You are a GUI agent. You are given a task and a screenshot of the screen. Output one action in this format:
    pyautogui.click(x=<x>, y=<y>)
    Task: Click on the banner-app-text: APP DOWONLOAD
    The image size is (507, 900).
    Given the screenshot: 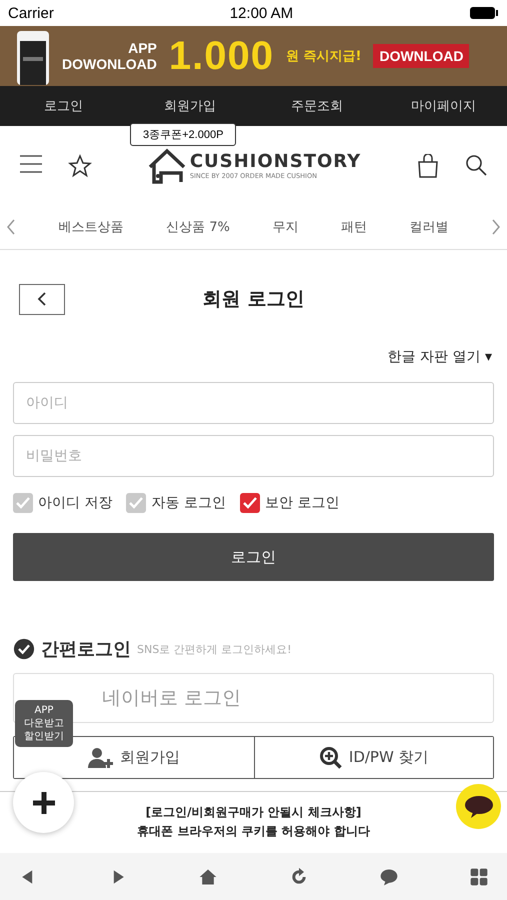 What is the action you would take?
    pyautogui.click(x=109, y=56)
    